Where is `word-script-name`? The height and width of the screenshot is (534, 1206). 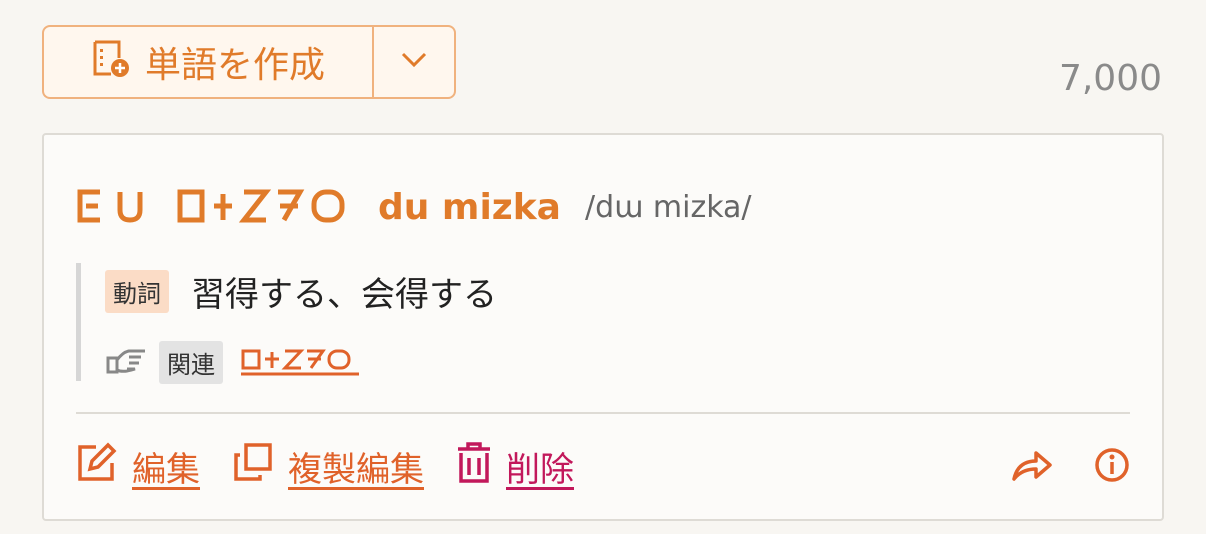
word-script-name is located at coordinates (214, 208).